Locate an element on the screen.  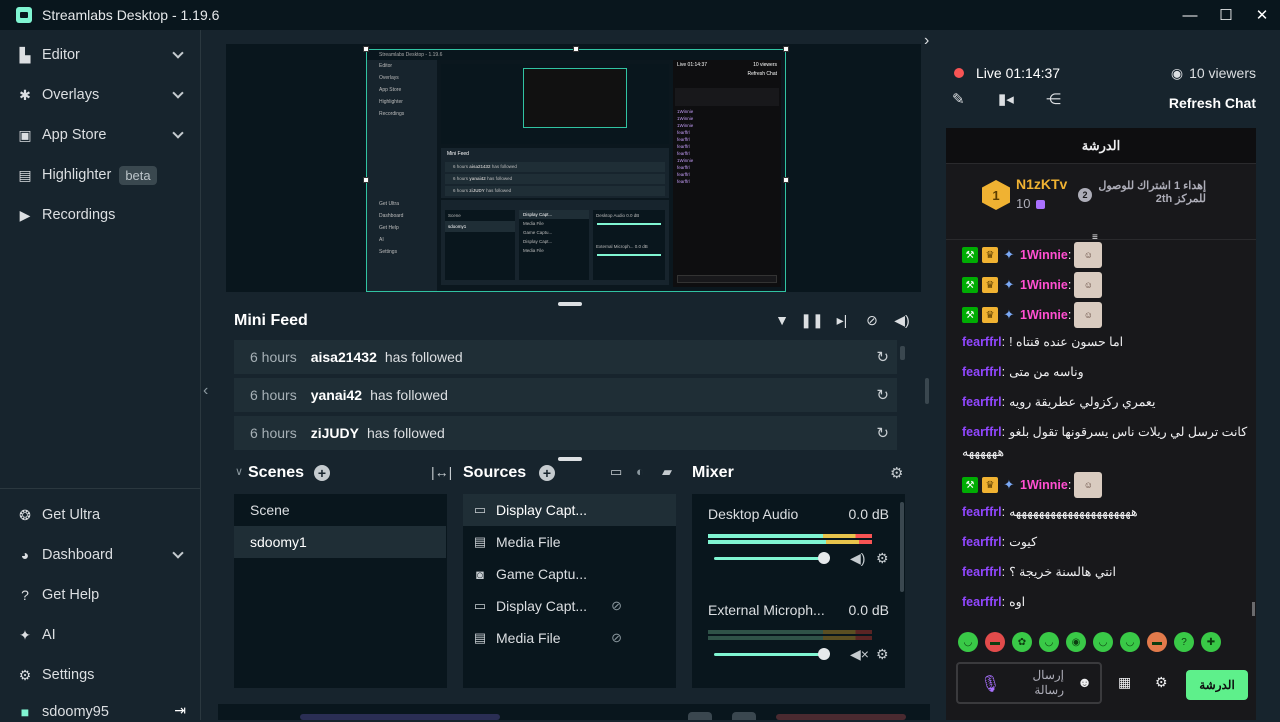
chat-settings-icon: ⚙ is located at coordinates (1161, 682).